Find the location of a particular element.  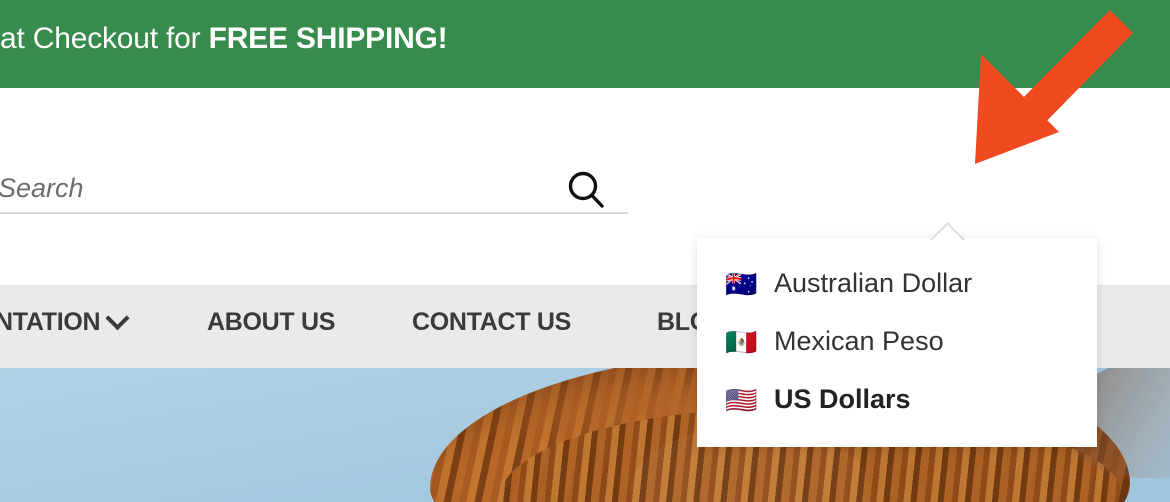

nav-item-presentation: NTATION is located at coordinates (65, 321).